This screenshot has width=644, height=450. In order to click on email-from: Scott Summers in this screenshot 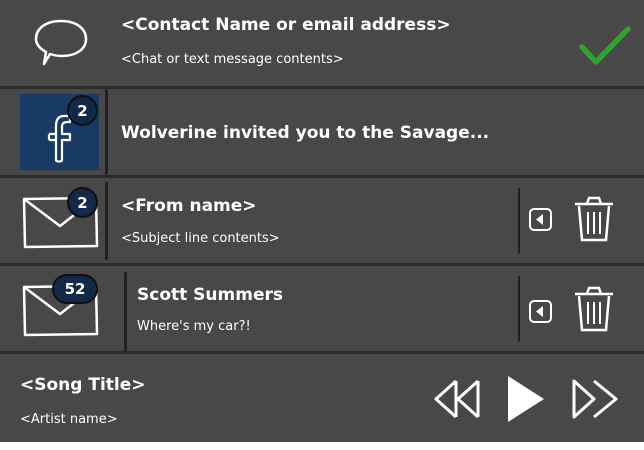, I will do `click(210, 295)`.